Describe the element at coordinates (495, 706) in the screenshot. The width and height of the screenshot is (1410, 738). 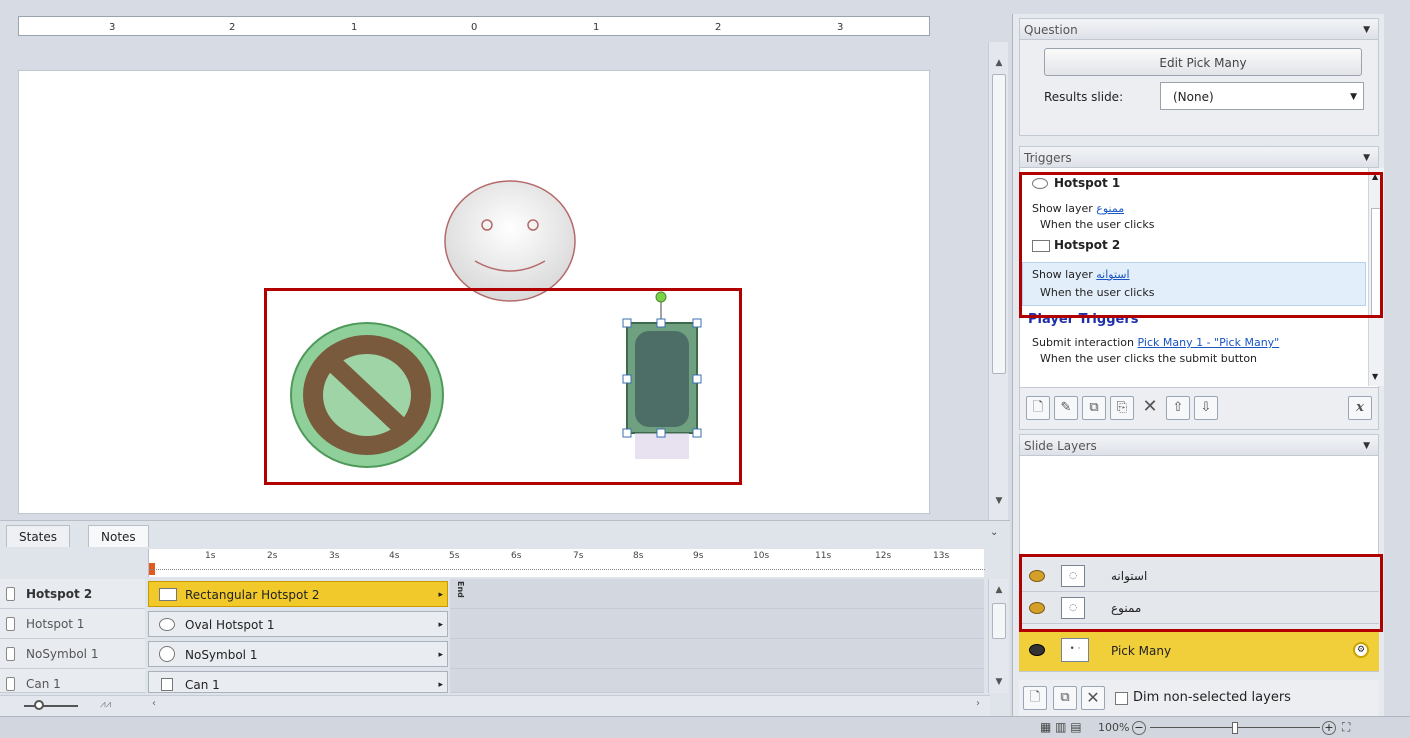
I see `timeline-zoom-bar: ⩘⩘ ‹ ›` at that location.